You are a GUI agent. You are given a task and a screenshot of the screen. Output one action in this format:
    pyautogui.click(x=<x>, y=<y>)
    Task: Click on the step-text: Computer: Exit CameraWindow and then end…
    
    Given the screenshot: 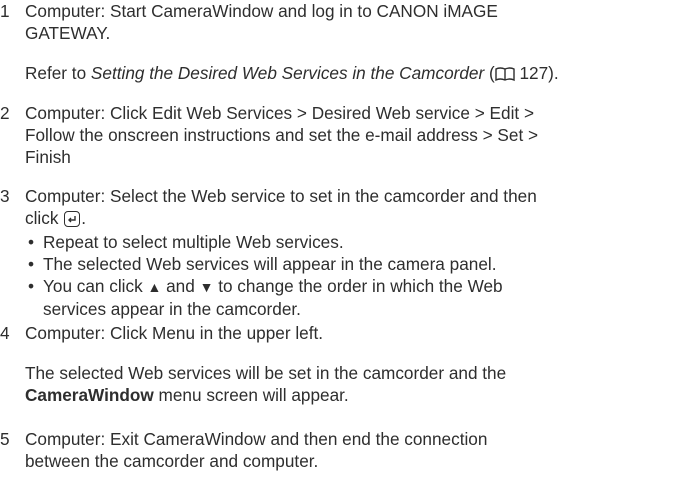 What is the action you would take?
    pyautogui.click(x=350, y=450)
    